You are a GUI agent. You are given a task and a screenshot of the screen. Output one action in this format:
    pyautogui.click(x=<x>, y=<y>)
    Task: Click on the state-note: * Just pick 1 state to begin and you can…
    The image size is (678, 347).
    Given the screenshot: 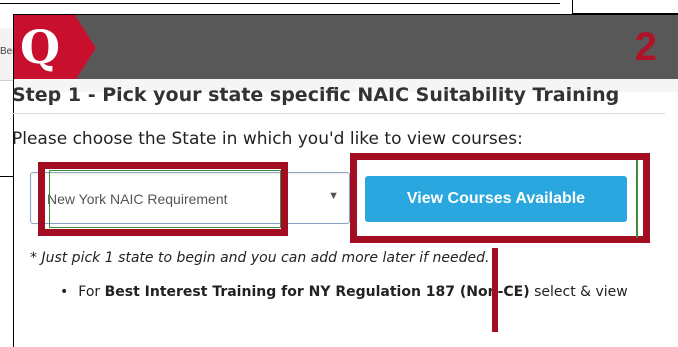 What is the action you would take?
    pyautogui.click(x=260, y=258)
    